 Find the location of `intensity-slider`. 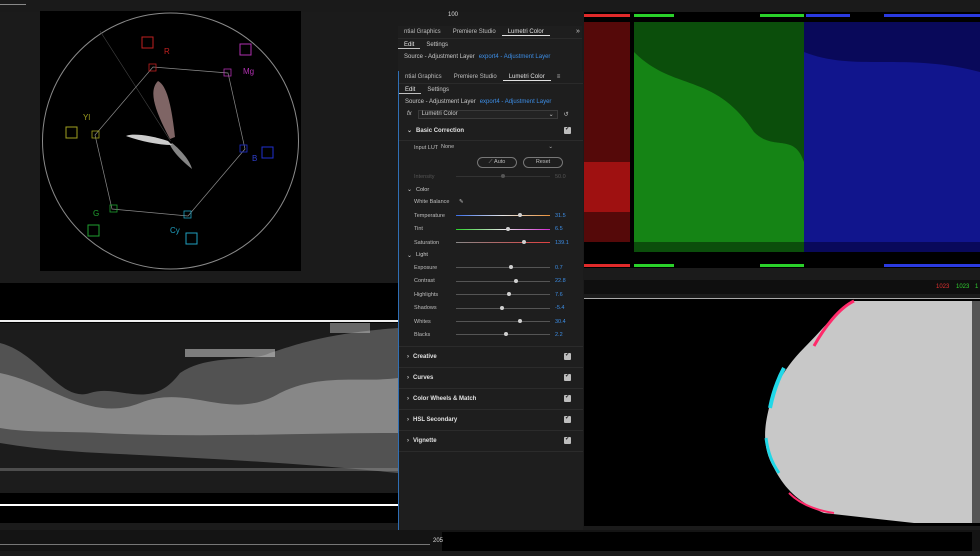

intensity-slider is located at coordinates (503, 176).